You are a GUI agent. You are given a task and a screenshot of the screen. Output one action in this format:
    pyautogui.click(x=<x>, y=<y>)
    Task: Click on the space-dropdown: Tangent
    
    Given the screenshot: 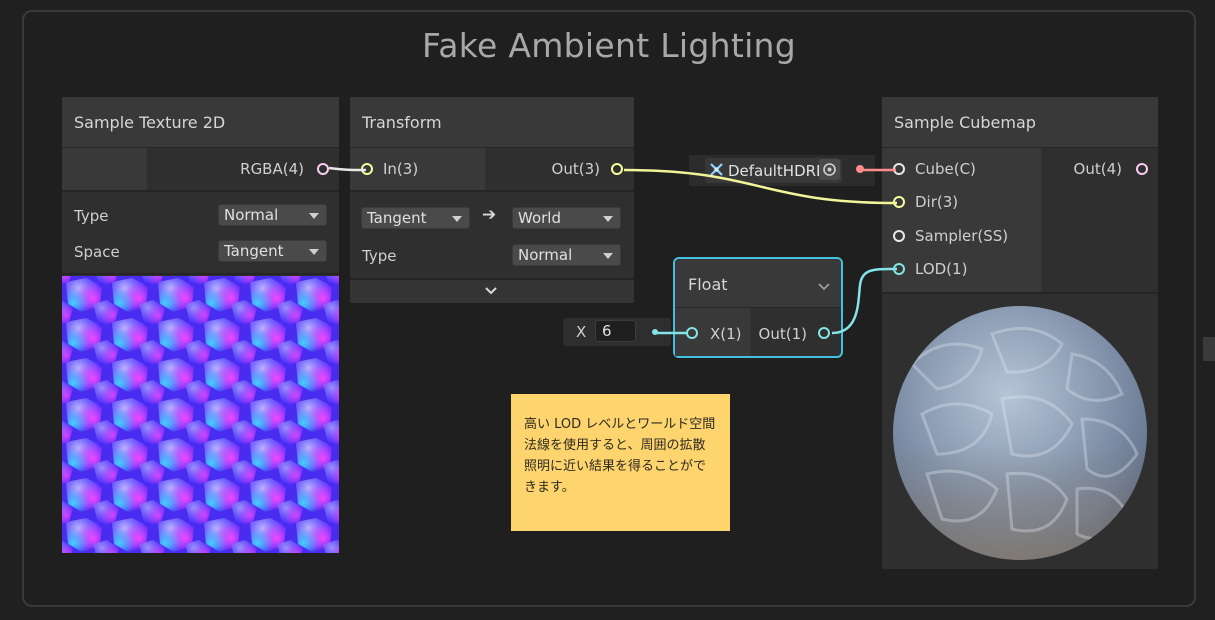 What is the action you would take?
    pyautogui.click(x=272, y=251)
    